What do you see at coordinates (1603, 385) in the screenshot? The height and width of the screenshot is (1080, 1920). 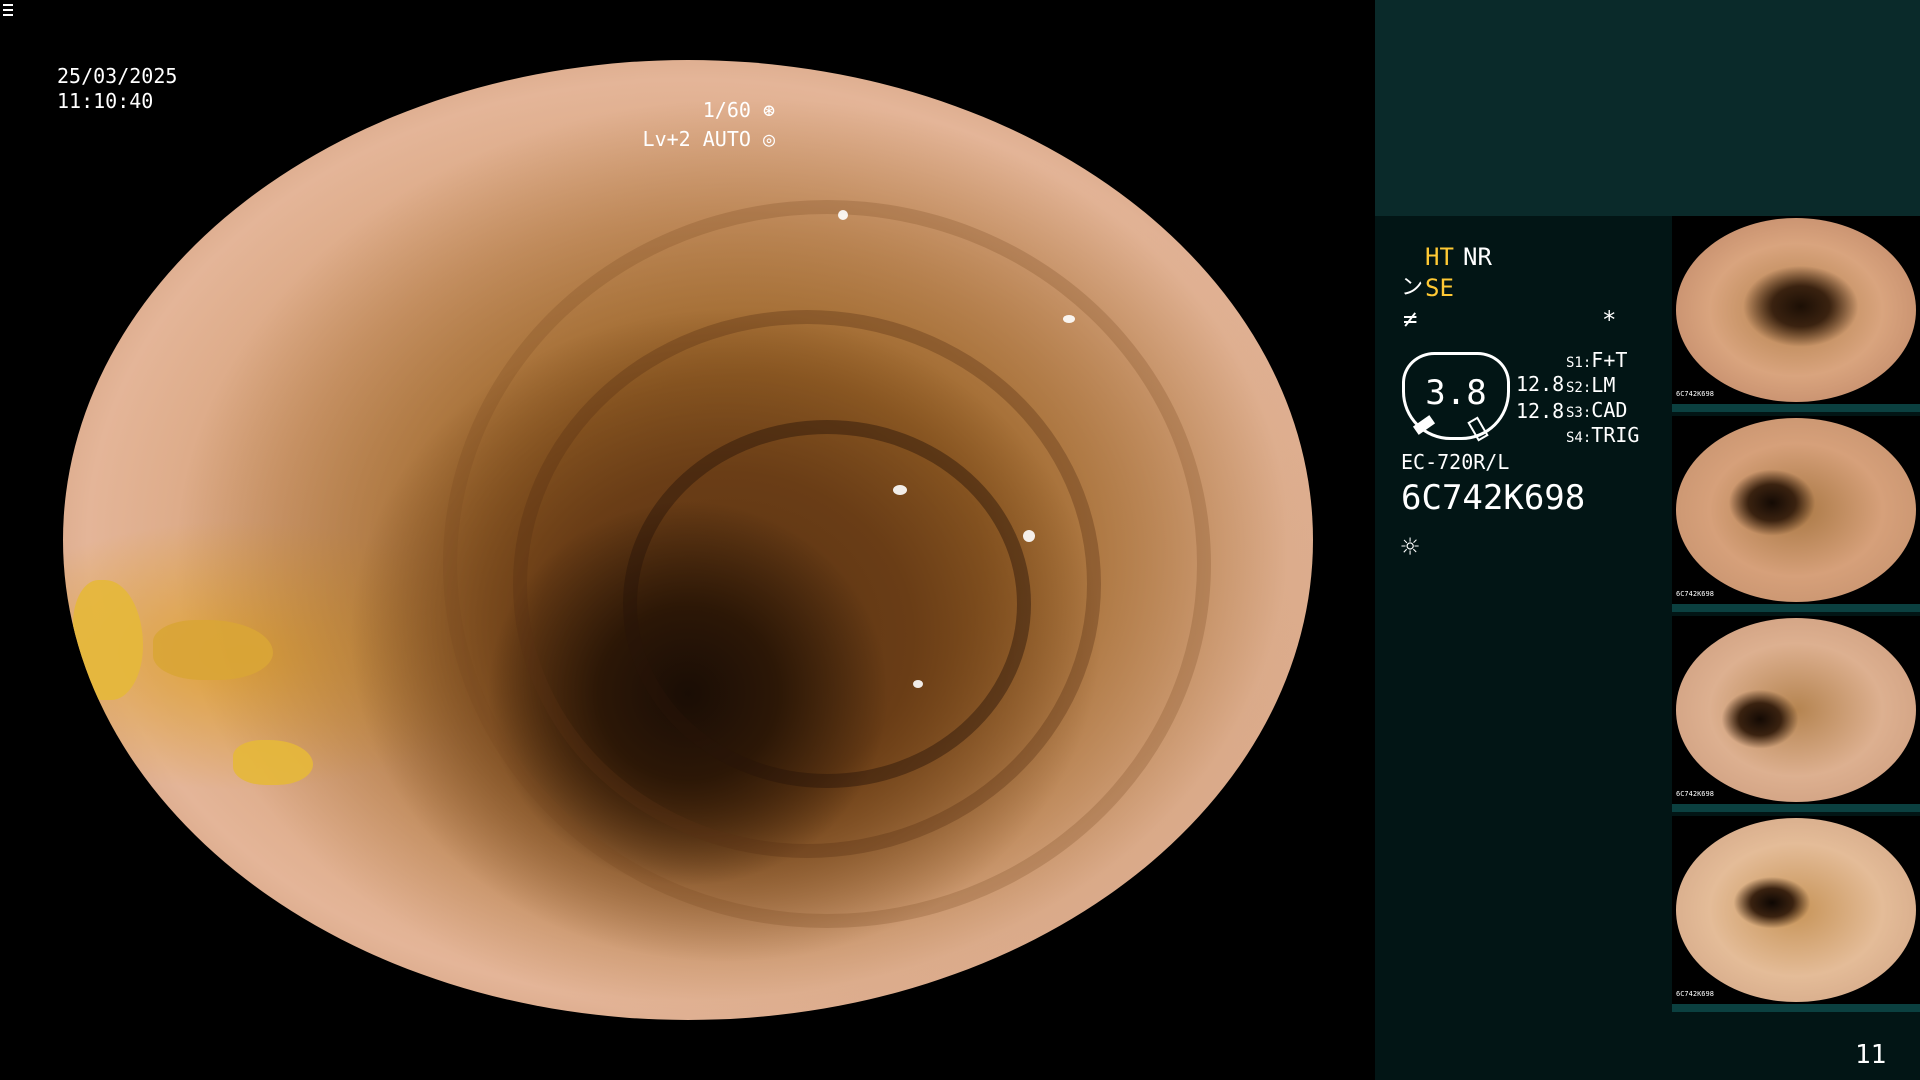 I see `switch-value: LM` at bounding box center [1603, 385].